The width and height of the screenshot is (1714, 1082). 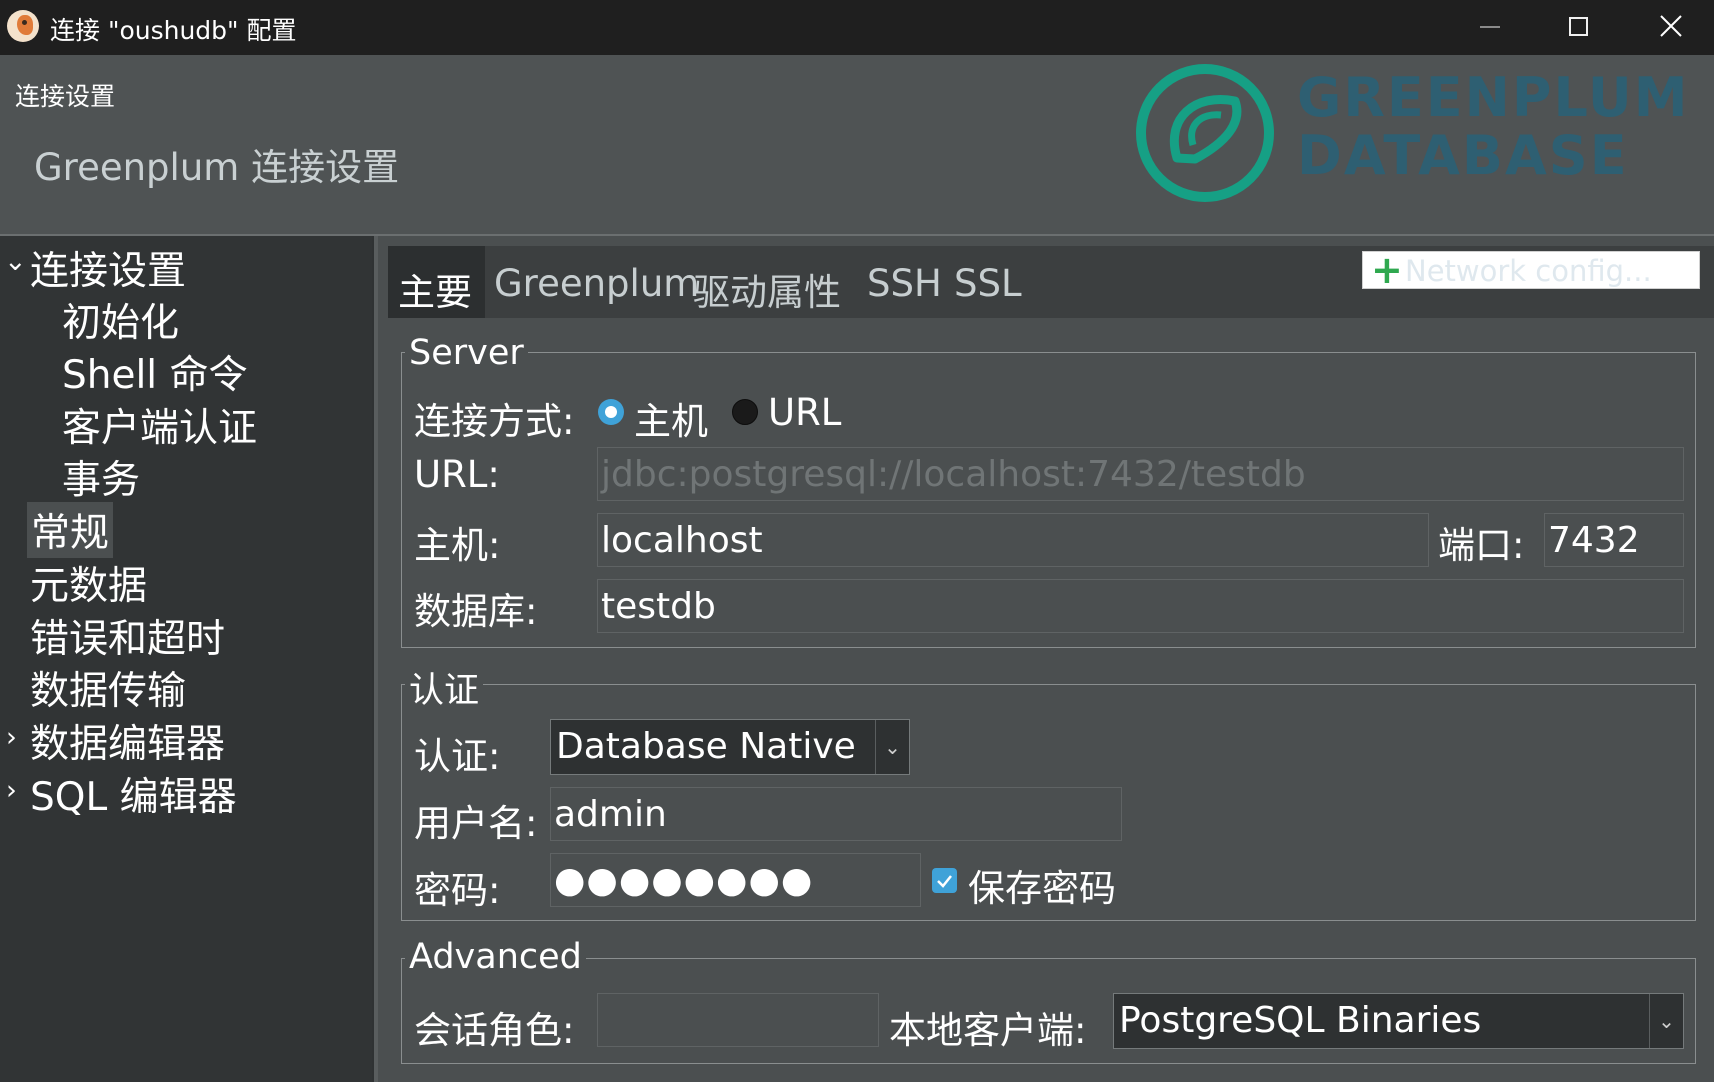 What do you see at coordinates (120, 320) in the screenshot?
I see `sidebar-item-init: 初始化` at bounding box center [120, 320].